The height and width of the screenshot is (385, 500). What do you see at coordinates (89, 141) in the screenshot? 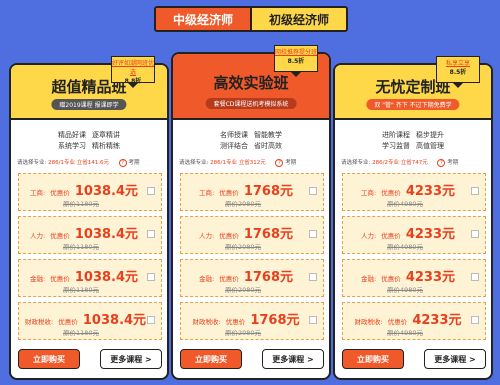
I see `feature-list: 精品好课 逐章精讲 系统学习 精析精练` at bounding box center [89, 141].